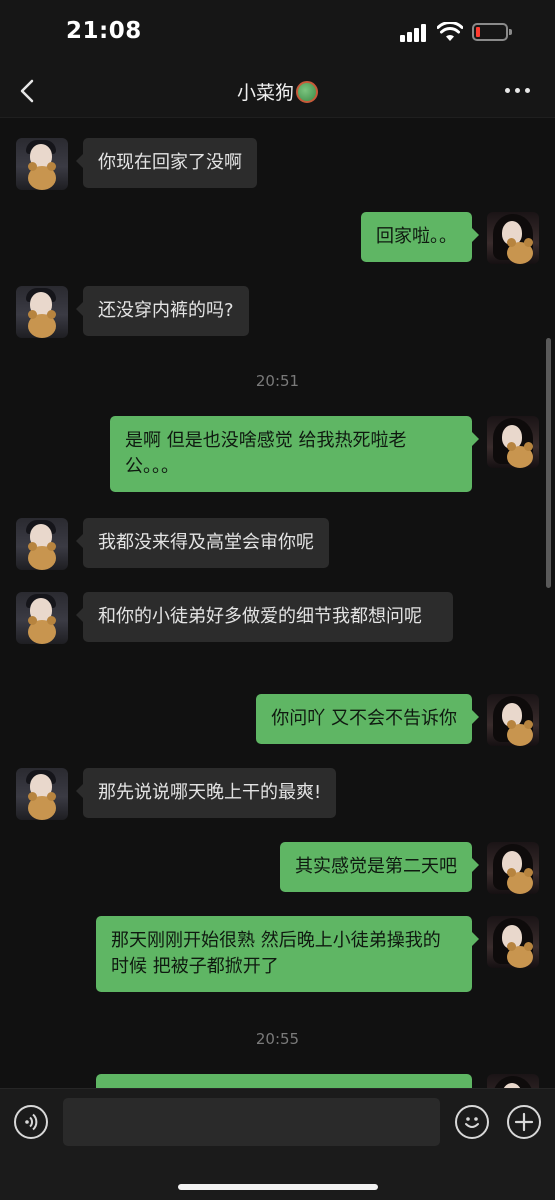  Describe the element at coordinates (284, 1081) in the screenshot. I see `outgoing-message` at that location.